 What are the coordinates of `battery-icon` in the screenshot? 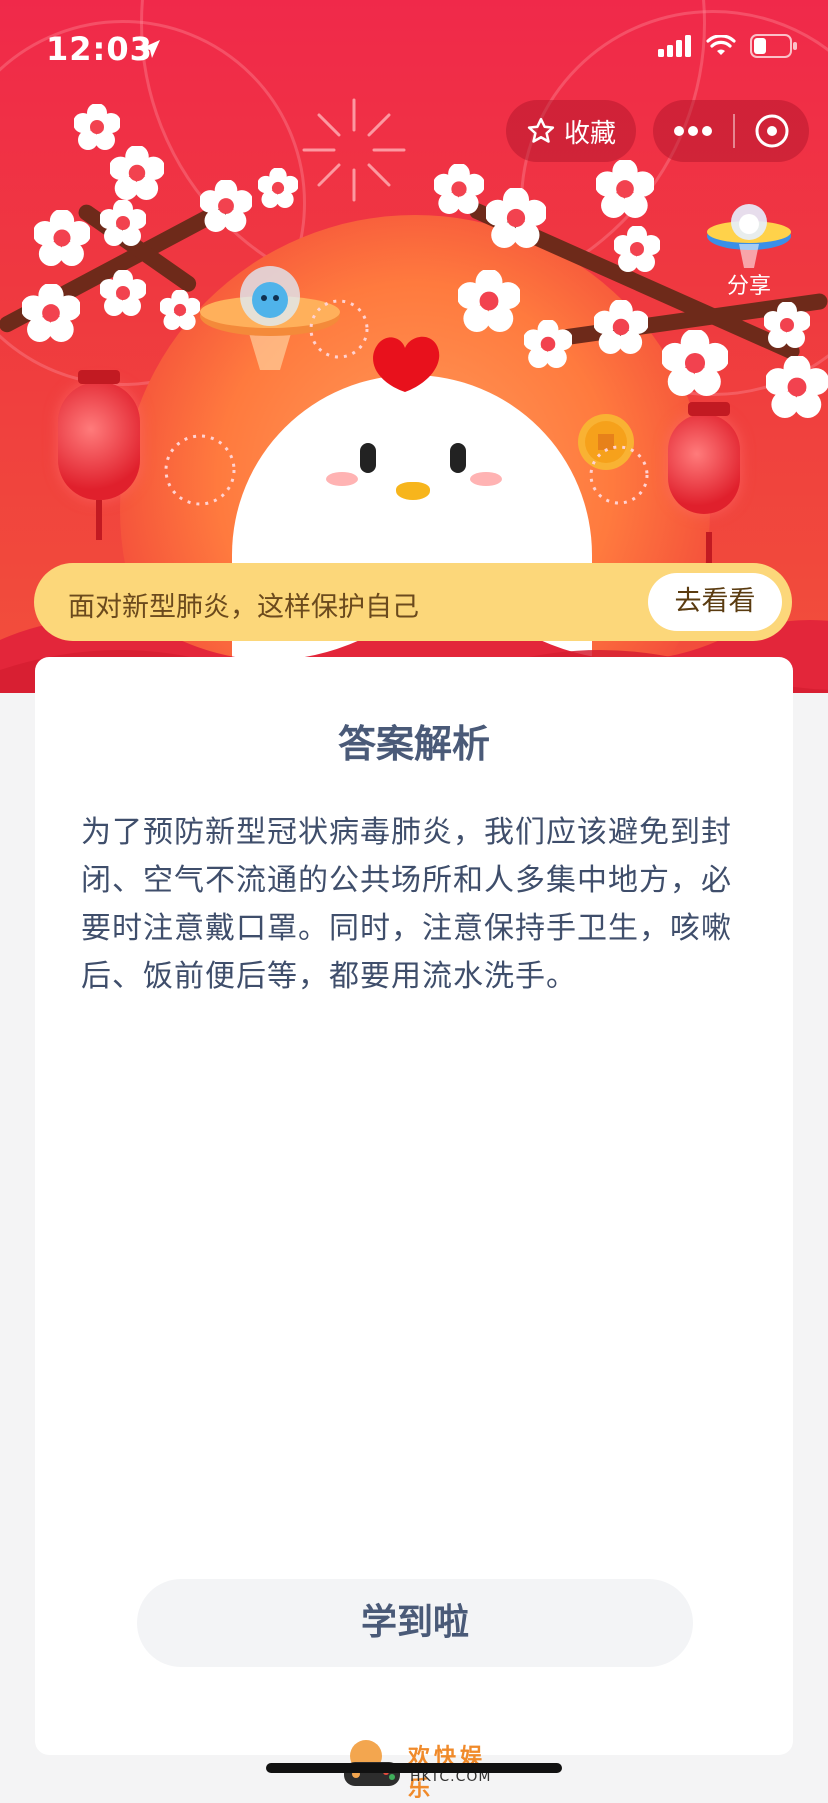 It's located at (773, 46).